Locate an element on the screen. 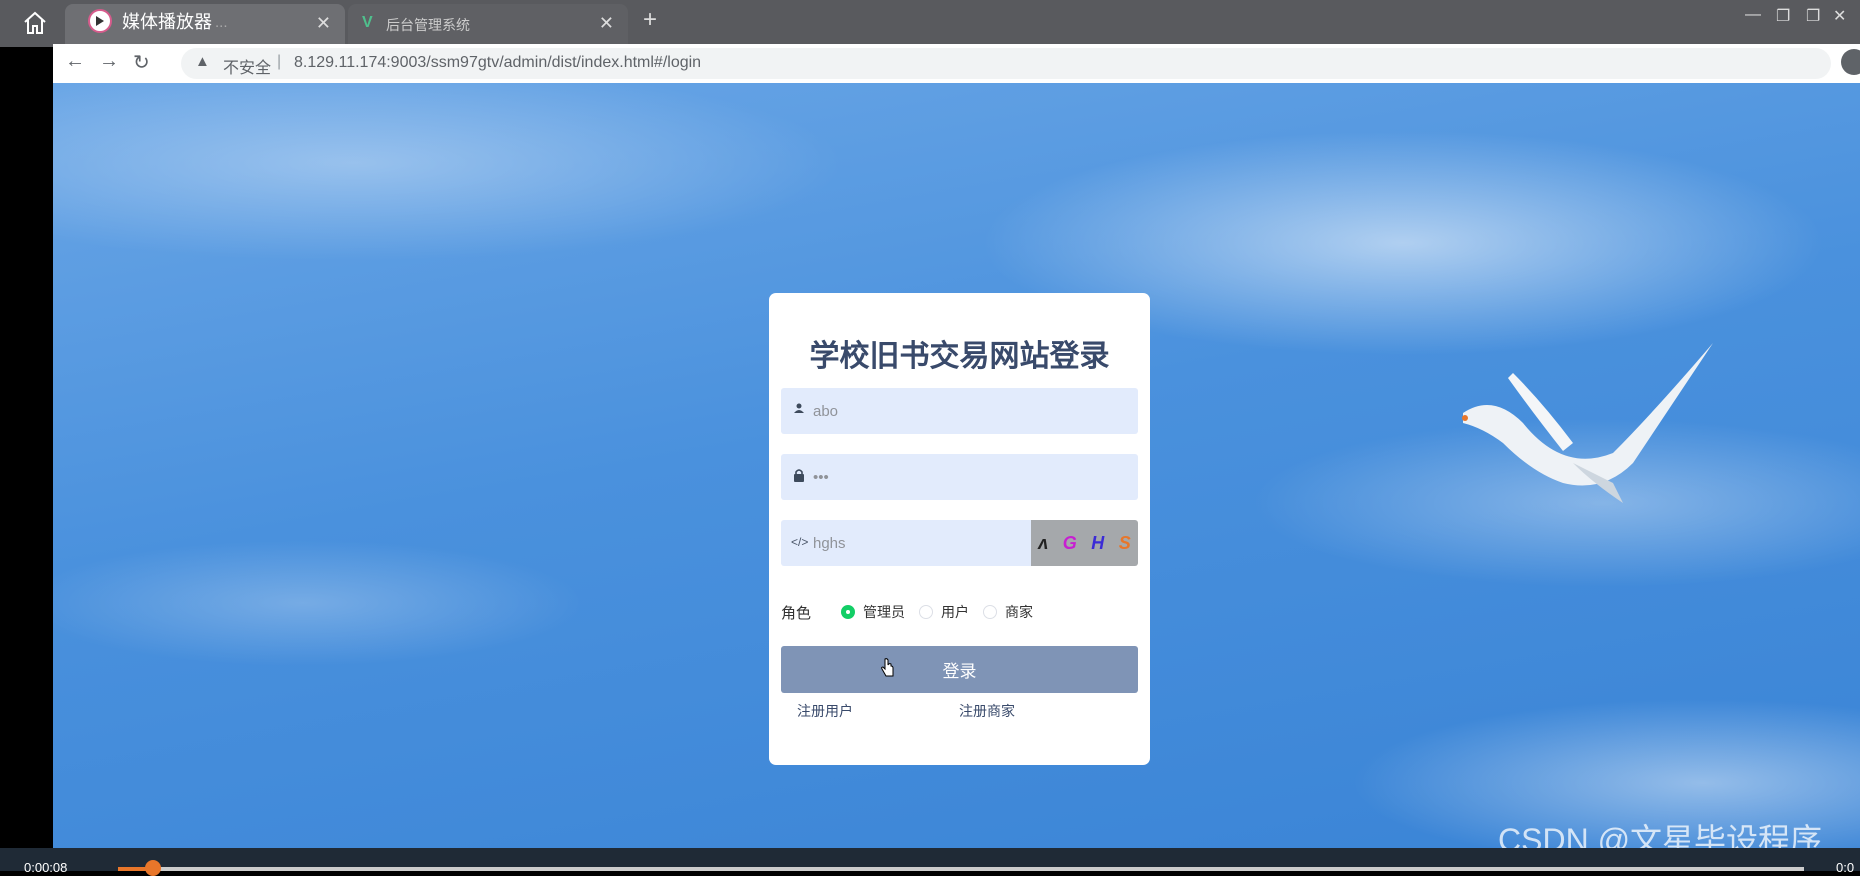 The image size is (1860, 876). arrow-right-icon: → is located at coordinates (109, 61).